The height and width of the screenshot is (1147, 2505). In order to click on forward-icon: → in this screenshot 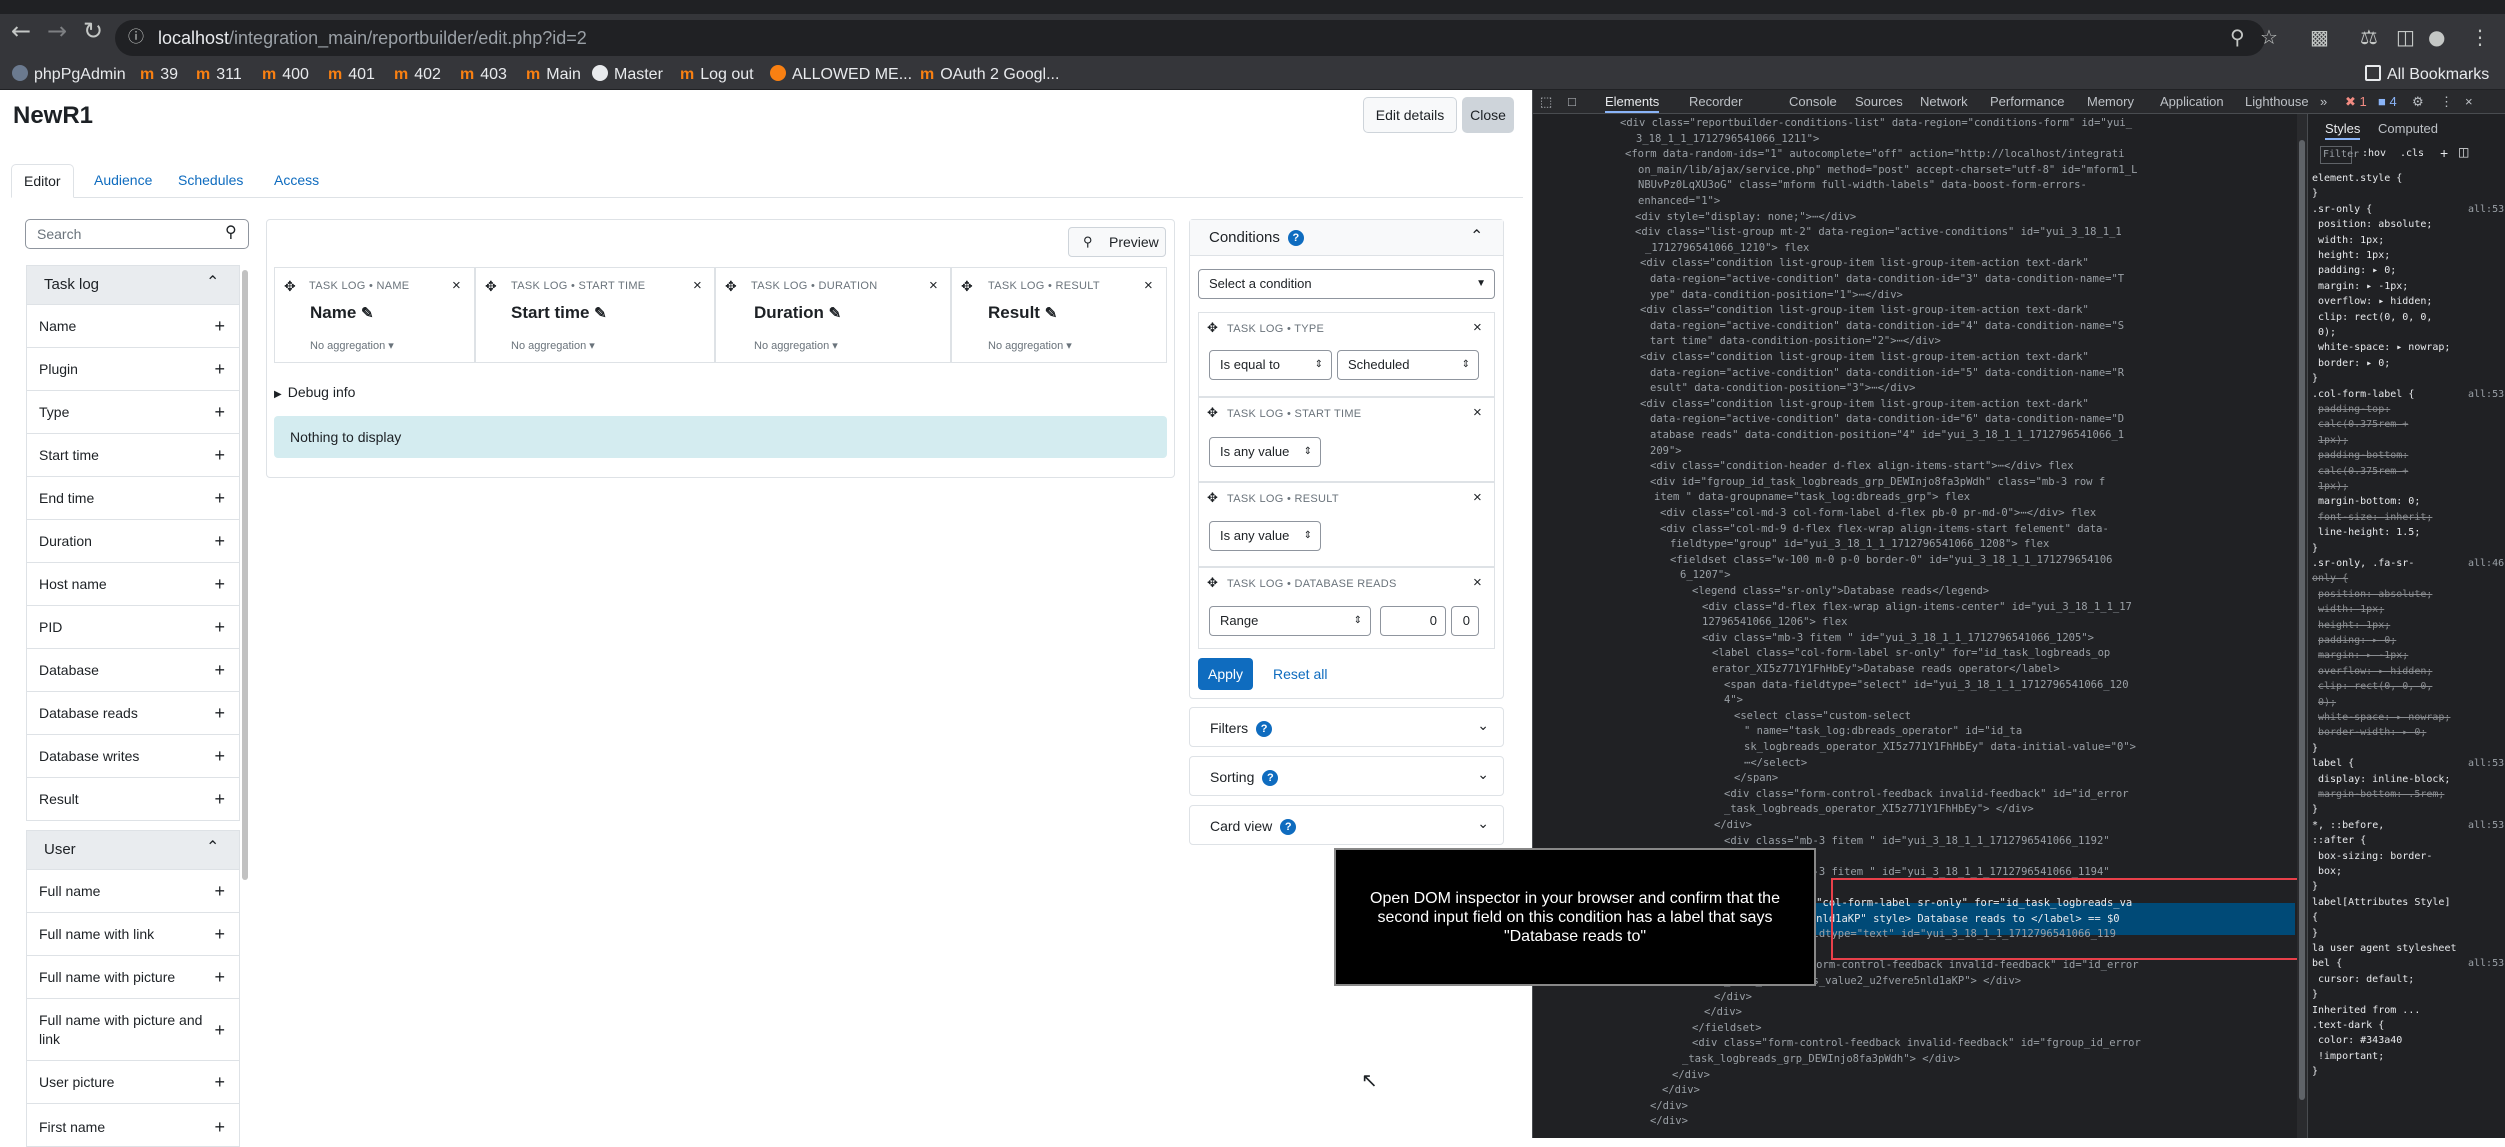, I will do `click(57, 31)`.